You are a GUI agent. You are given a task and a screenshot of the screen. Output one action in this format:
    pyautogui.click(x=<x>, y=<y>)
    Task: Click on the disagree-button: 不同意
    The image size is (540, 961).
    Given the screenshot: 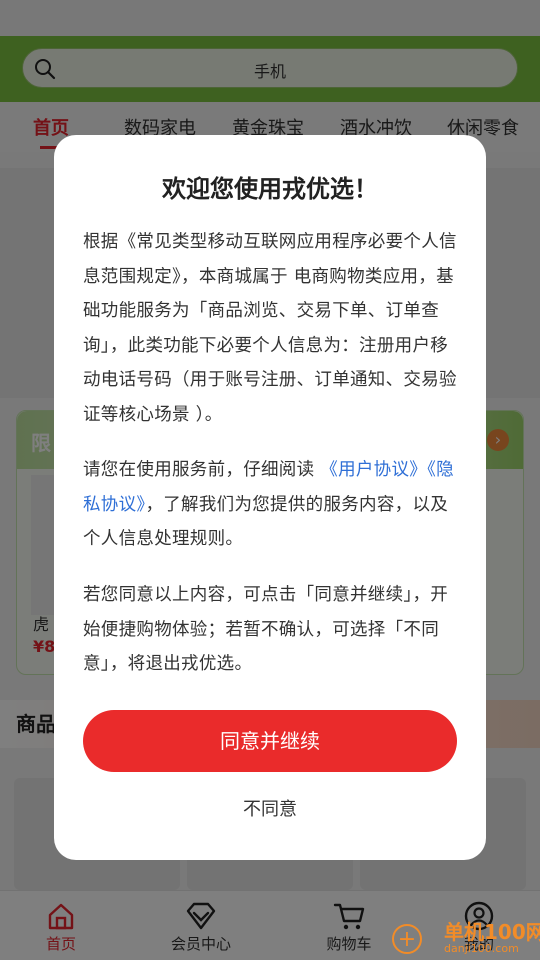 What is the action you would take?
    pyautogui.click(x=270, y=808)
    